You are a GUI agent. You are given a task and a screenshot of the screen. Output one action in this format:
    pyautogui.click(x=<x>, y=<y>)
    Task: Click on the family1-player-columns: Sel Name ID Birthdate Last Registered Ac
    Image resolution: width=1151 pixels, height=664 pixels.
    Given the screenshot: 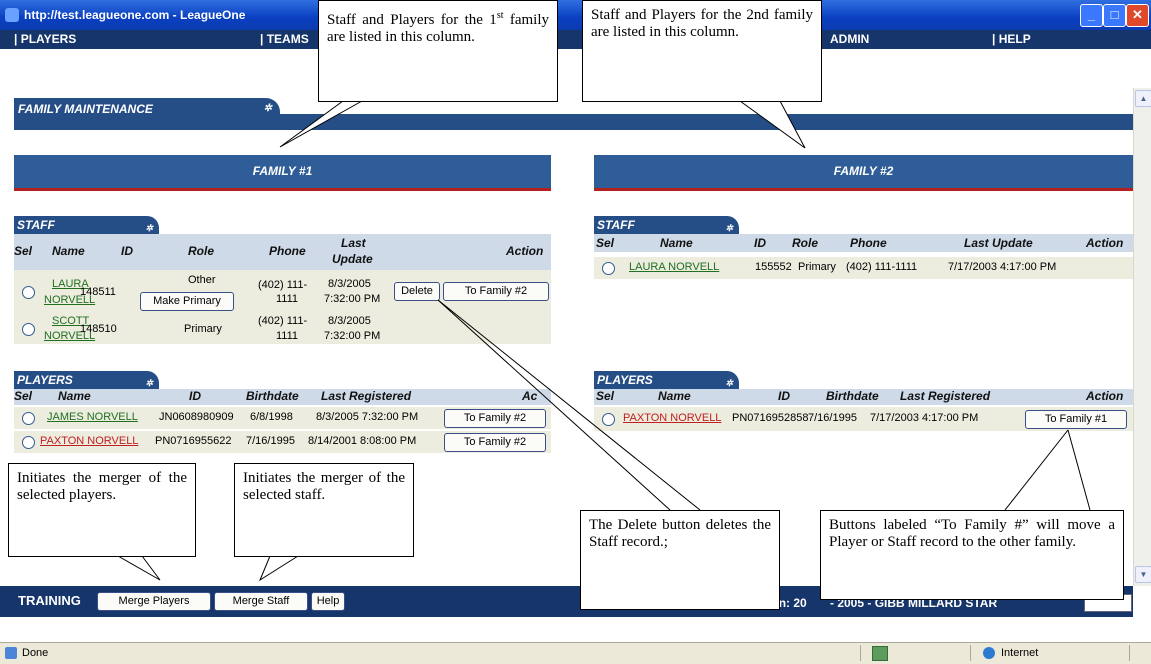 What is the action you would take?
    pyautogui.click(x=282, y=397)
    